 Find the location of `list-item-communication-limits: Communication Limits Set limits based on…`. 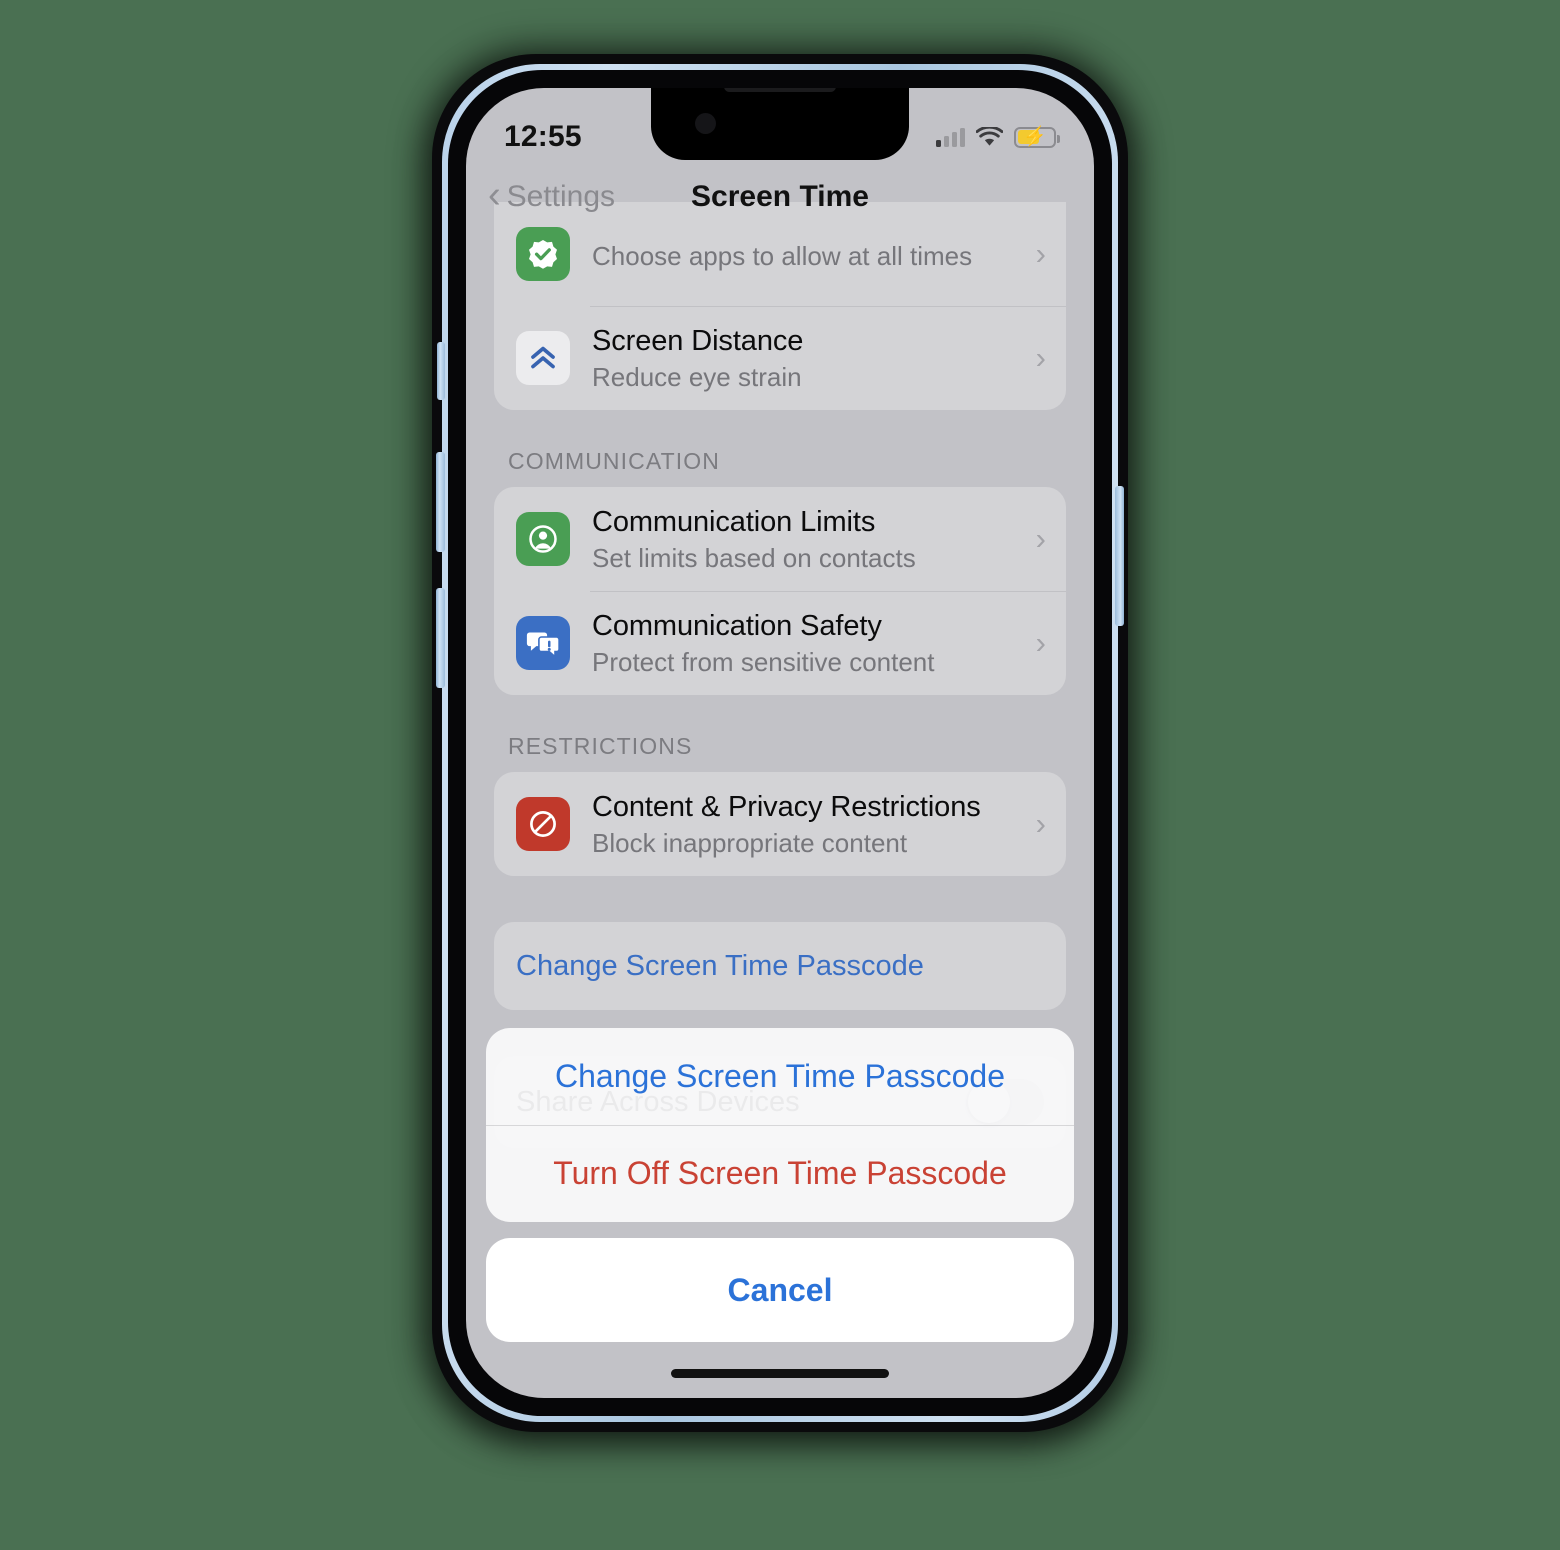

list-item-communication-limits: Communication Limits Set limits based on… is located at coordinates (780, 539).